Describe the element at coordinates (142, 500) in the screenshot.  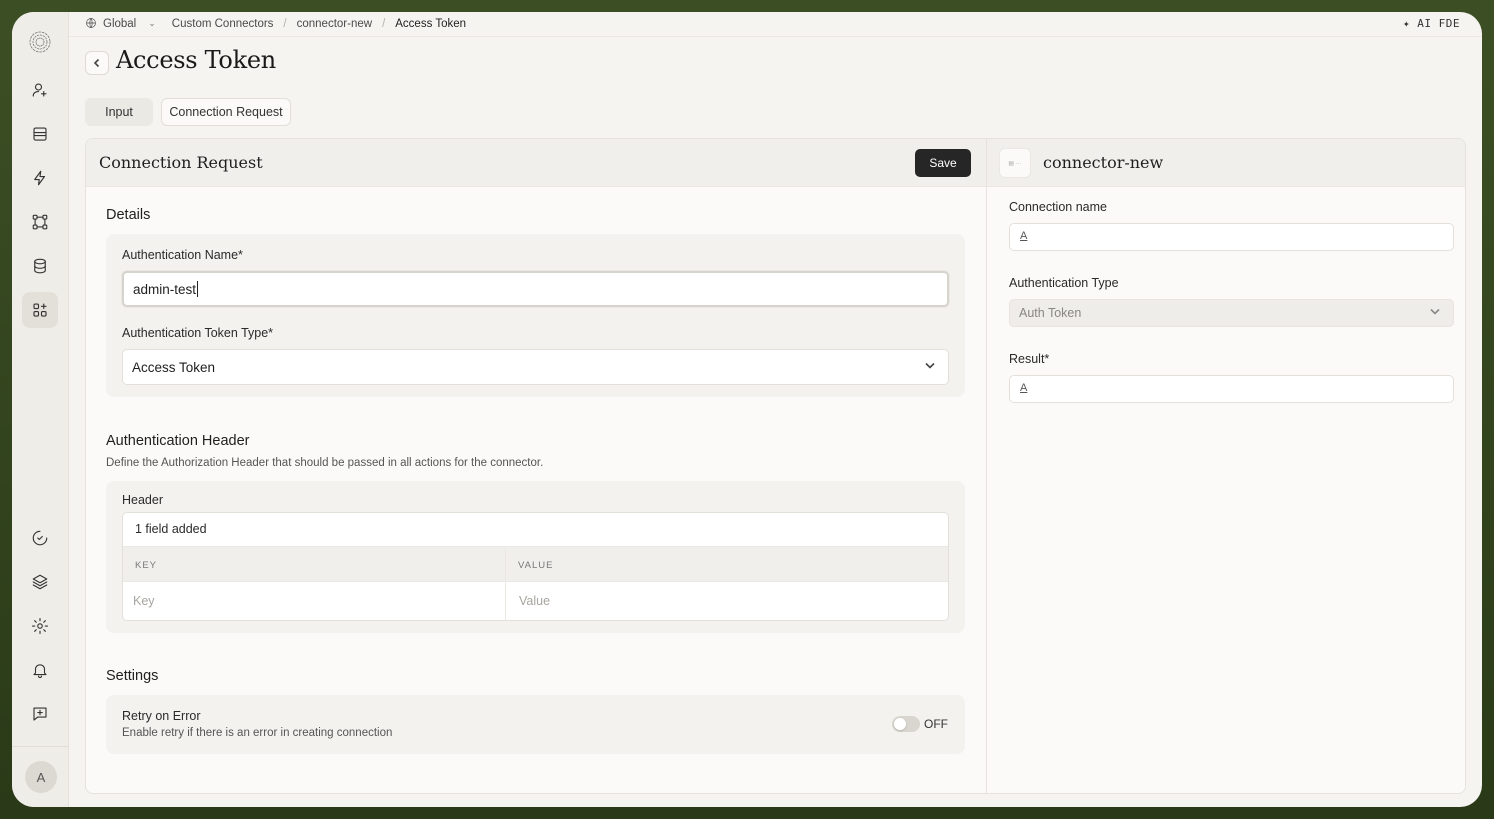
I see `header-label: Header` at that location.